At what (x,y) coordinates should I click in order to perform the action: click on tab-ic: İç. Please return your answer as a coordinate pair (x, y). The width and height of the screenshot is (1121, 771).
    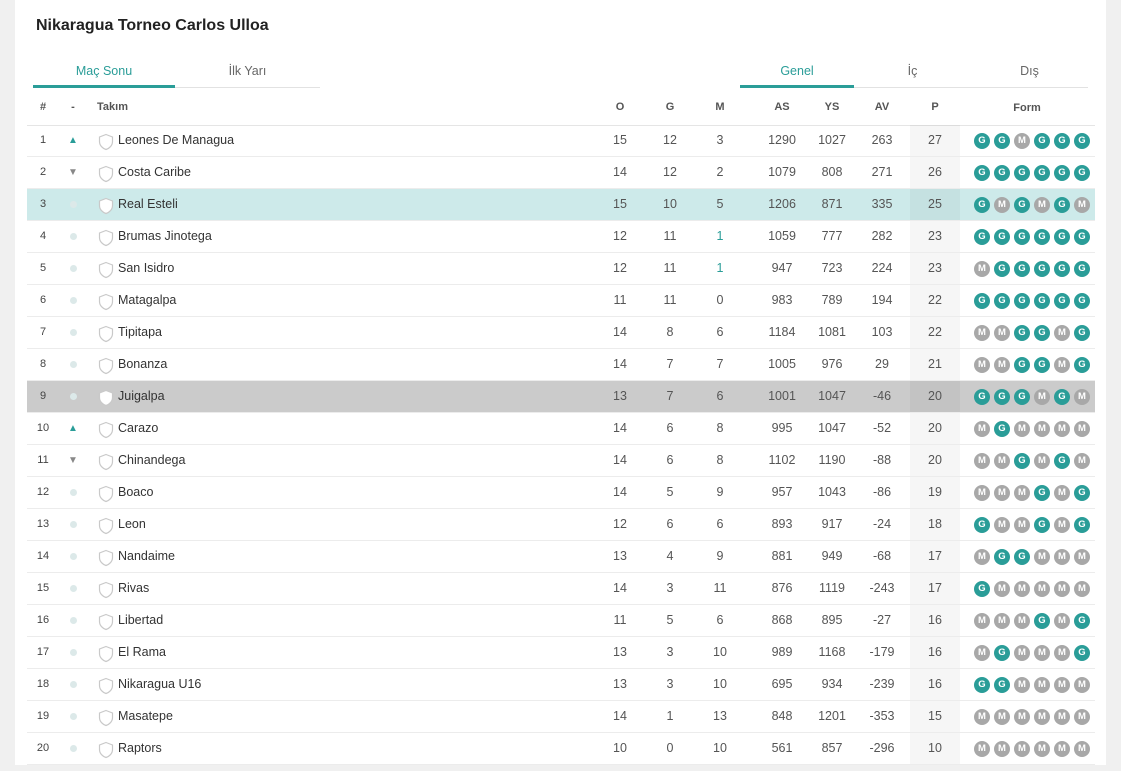
    Looking at the image, I should click on (912, 71).